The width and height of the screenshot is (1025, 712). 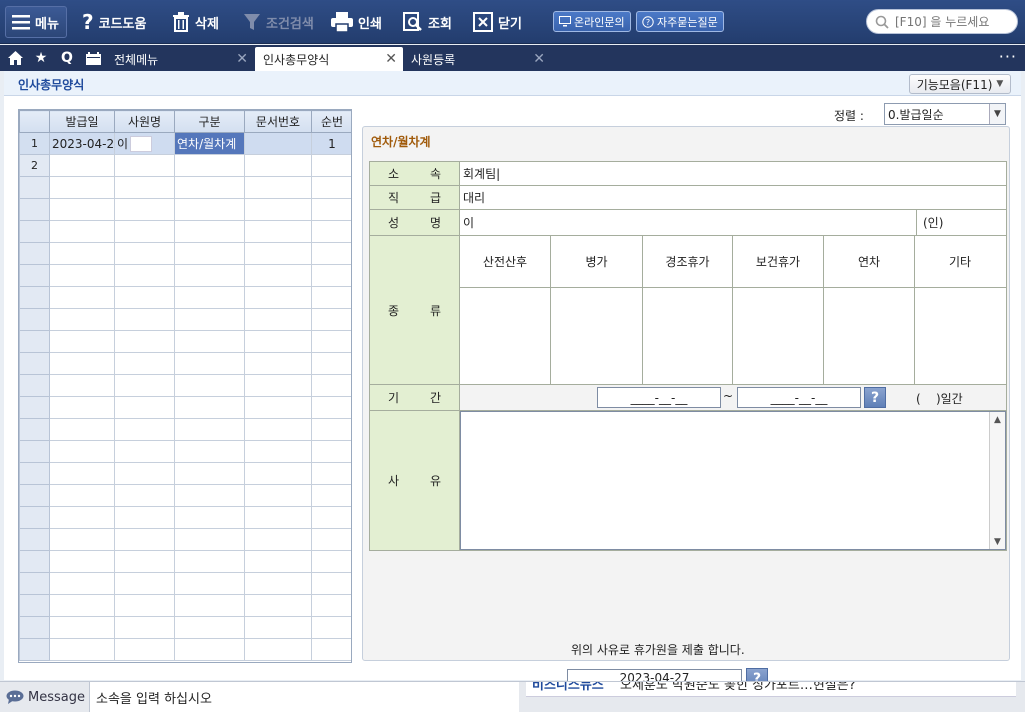 What do you see at coordinates (144, 121) in the screenshot?
I see `column-header-name: 사원명` at bounding box center [144, 121].